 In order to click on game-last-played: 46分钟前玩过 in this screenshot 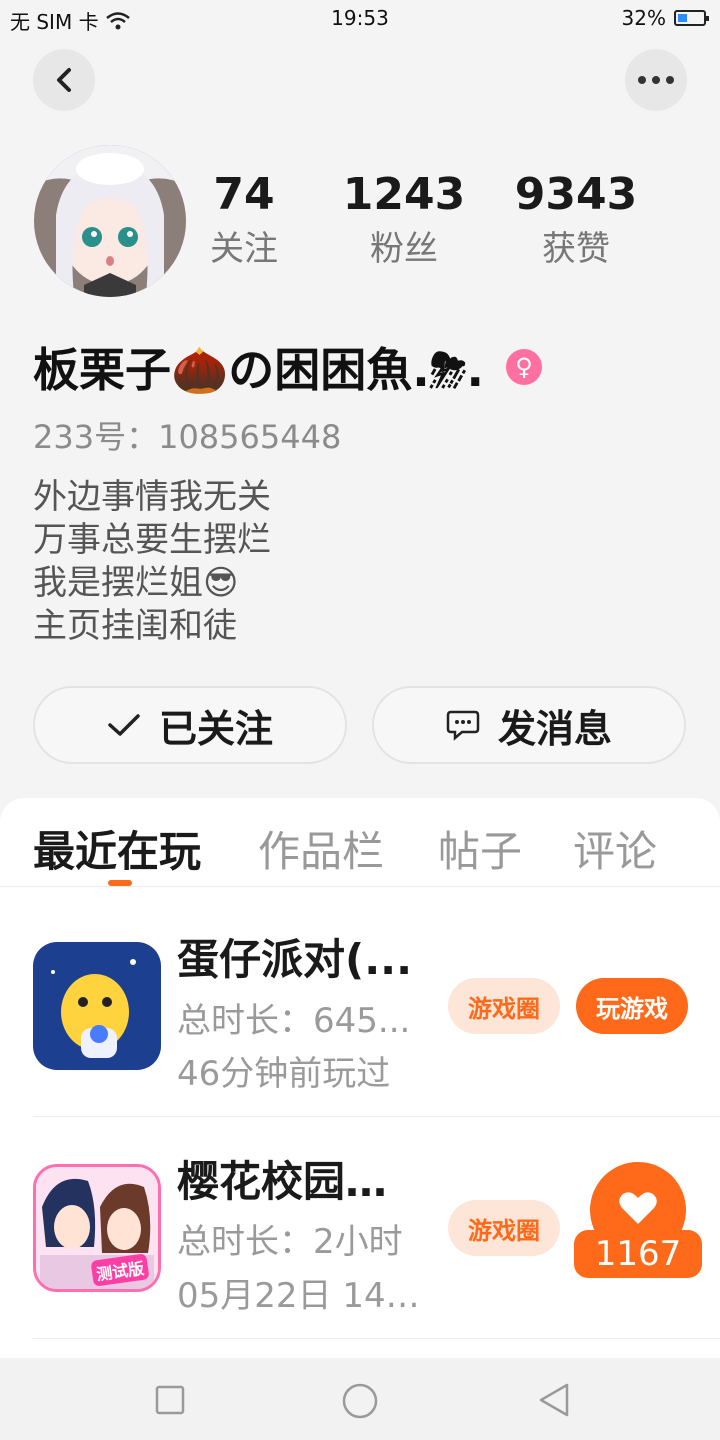, I will do `click(284, 1074)`.